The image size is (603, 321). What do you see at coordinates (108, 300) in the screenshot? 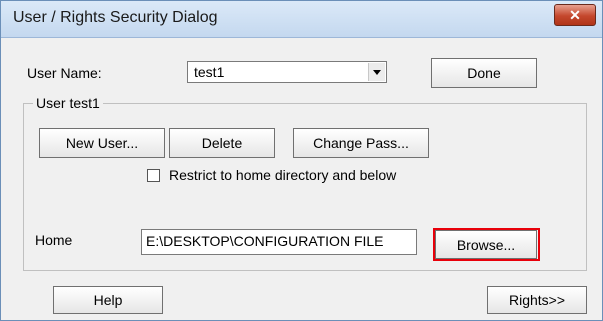
I see `help-button: Help` at bounding box center [108, 300].